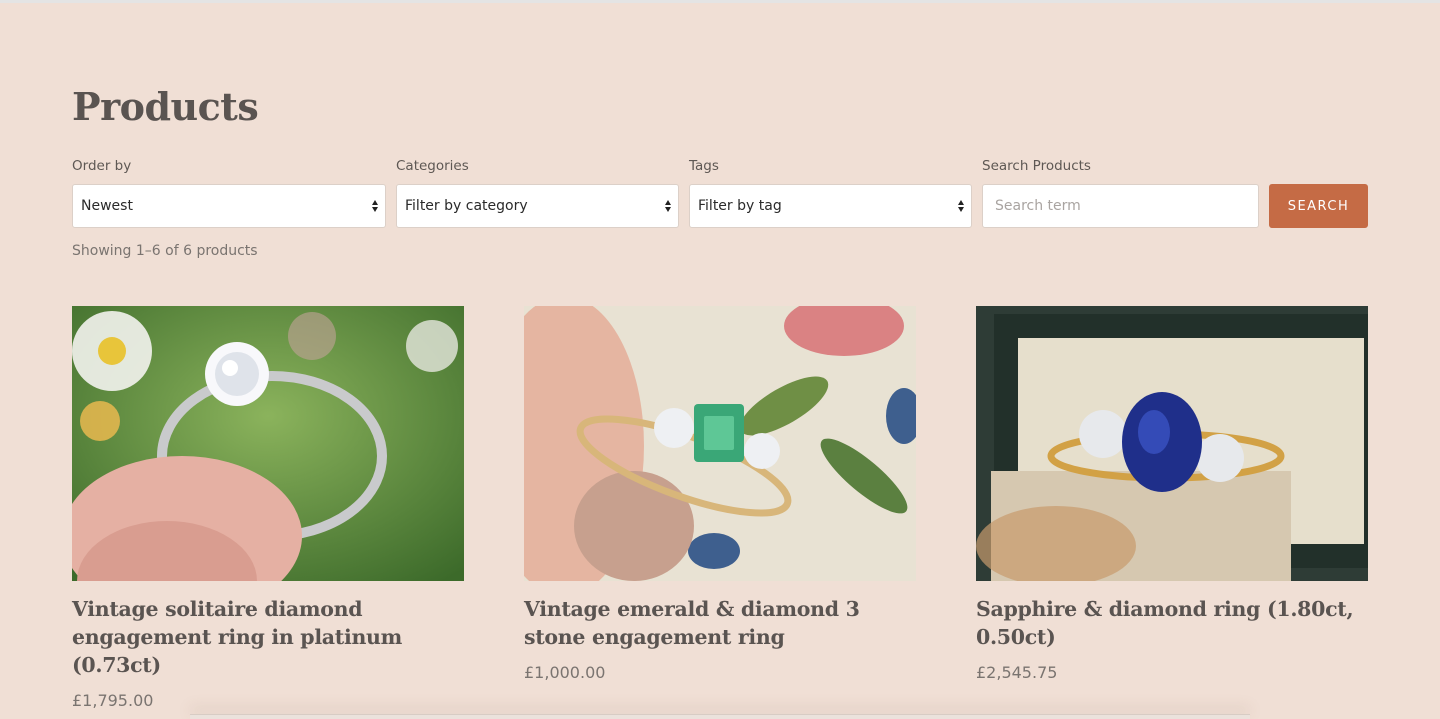 This screenshot has height=719, width=1440. Describe the element at coordinates (1172, 443) in the screenshot. I see `product-image-sapphire-diamond-ring` at that location.